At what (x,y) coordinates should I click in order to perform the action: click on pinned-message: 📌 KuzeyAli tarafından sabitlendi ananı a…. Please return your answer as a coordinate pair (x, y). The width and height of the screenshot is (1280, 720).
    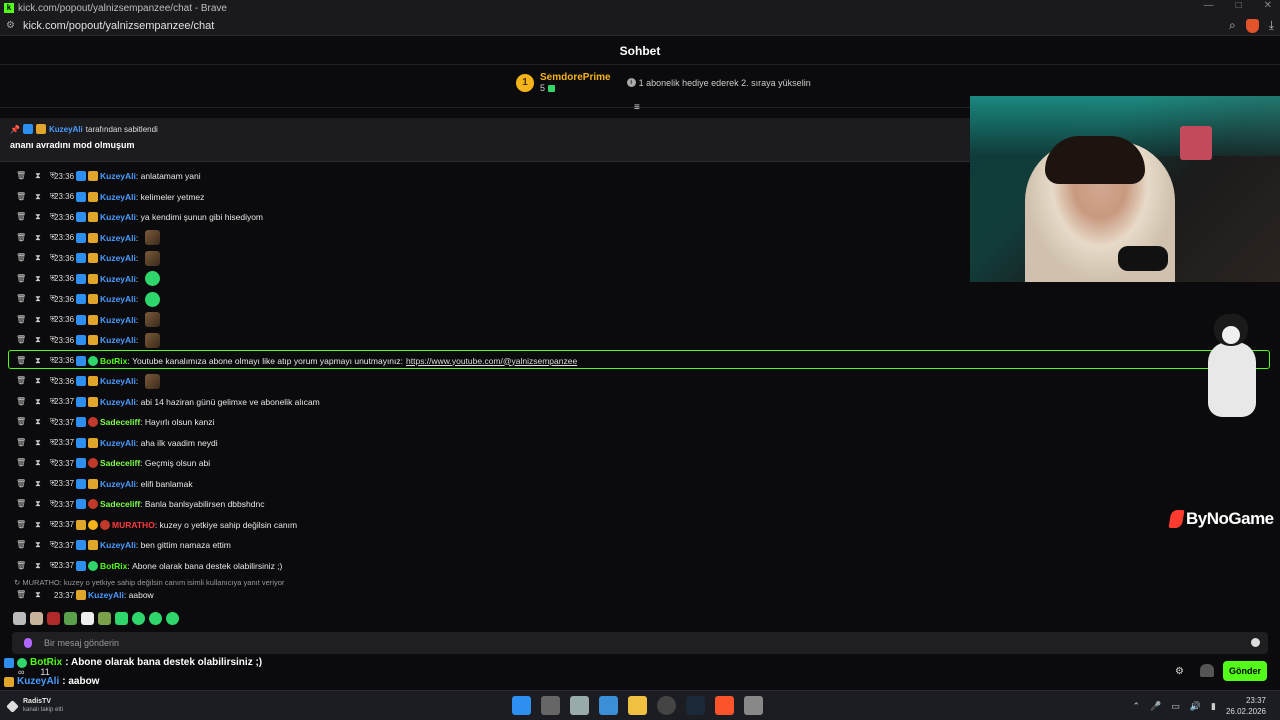
    Looking at the image, I should click on (485, 140).